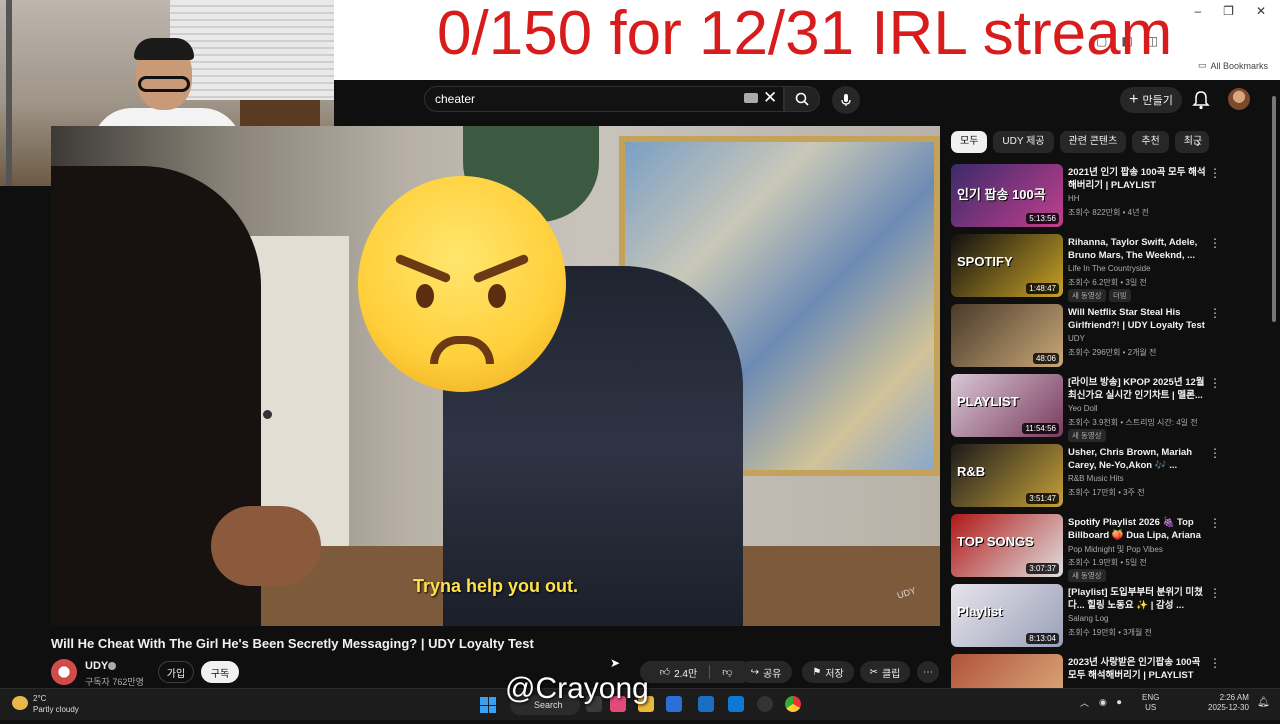  I want to click on dislike-button: 👎︎, so click(727, 672).